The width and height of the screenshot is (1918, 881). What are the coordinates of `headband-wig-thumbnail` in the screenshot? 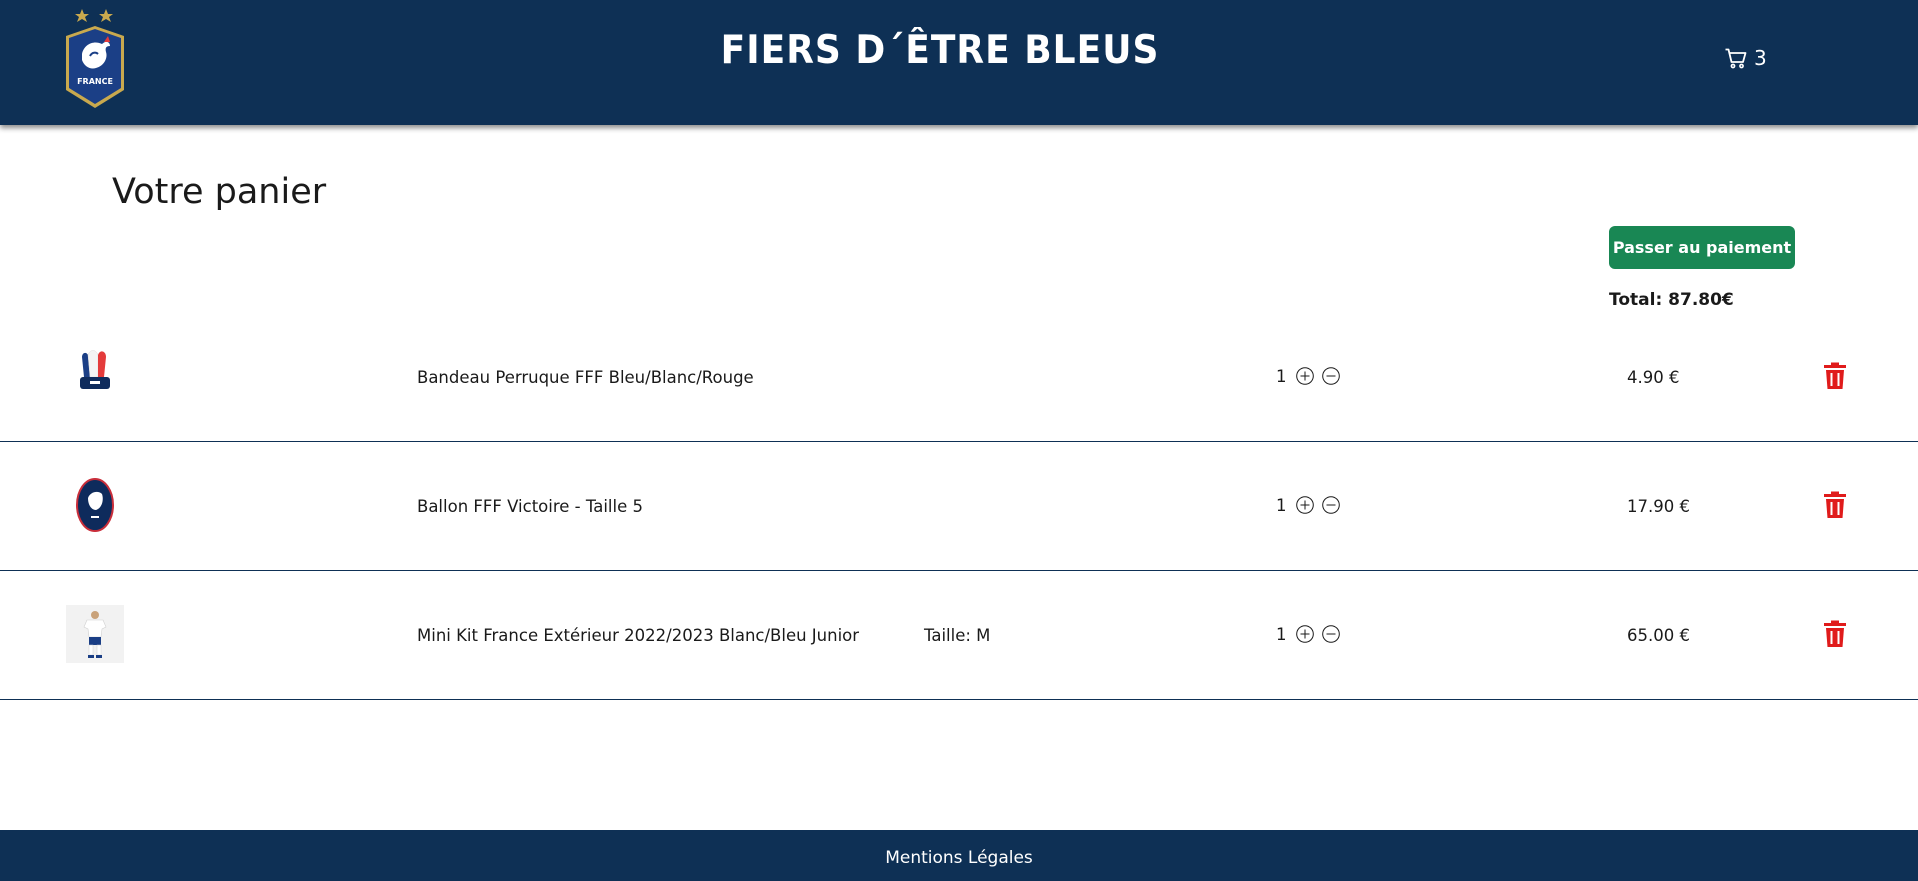 It's located at (95, 369).